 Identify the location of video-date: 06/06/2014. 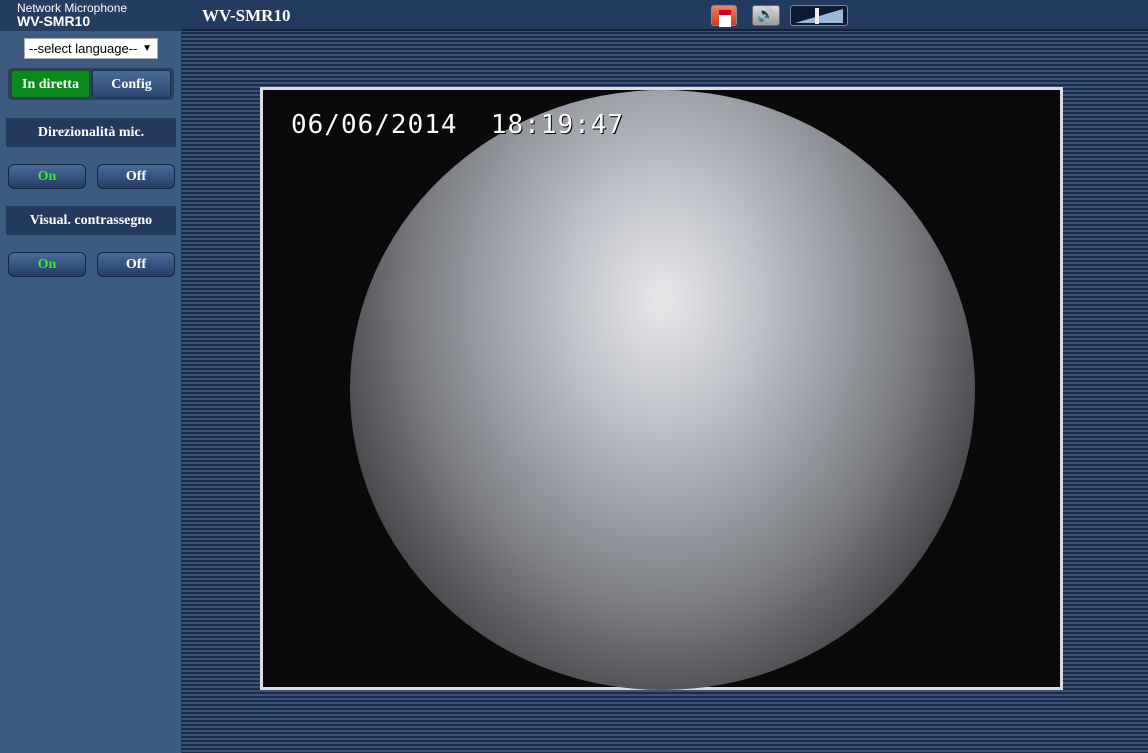
(374, 125).